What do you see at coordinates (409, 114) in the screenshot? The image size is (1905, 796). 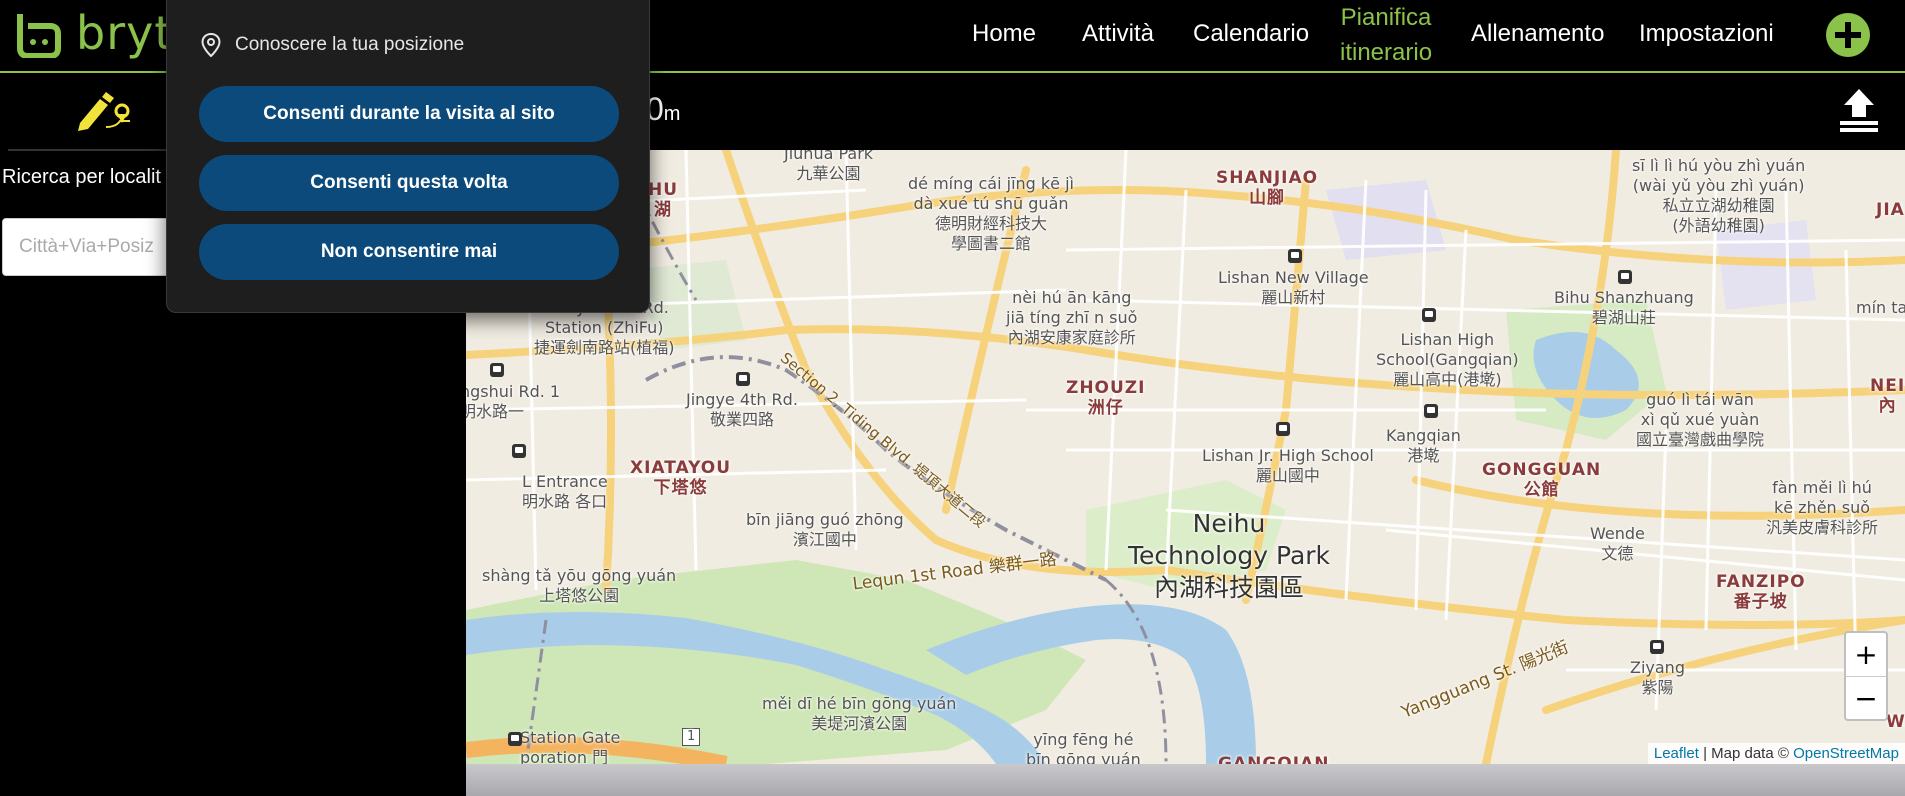 I see `allow-while-visiting-button: Consenti durante la visita al sito` at bounding box center [409, 114].